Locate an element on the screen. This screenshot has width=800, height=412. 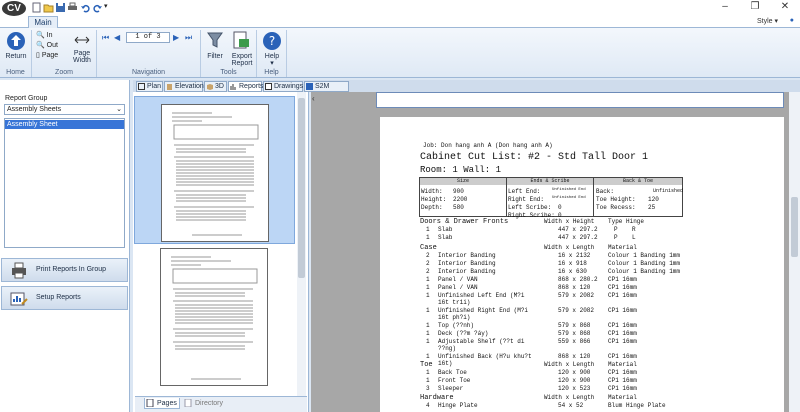
case-row-name: Unfinished Left End (M?i is located at coordinates (481, 295).